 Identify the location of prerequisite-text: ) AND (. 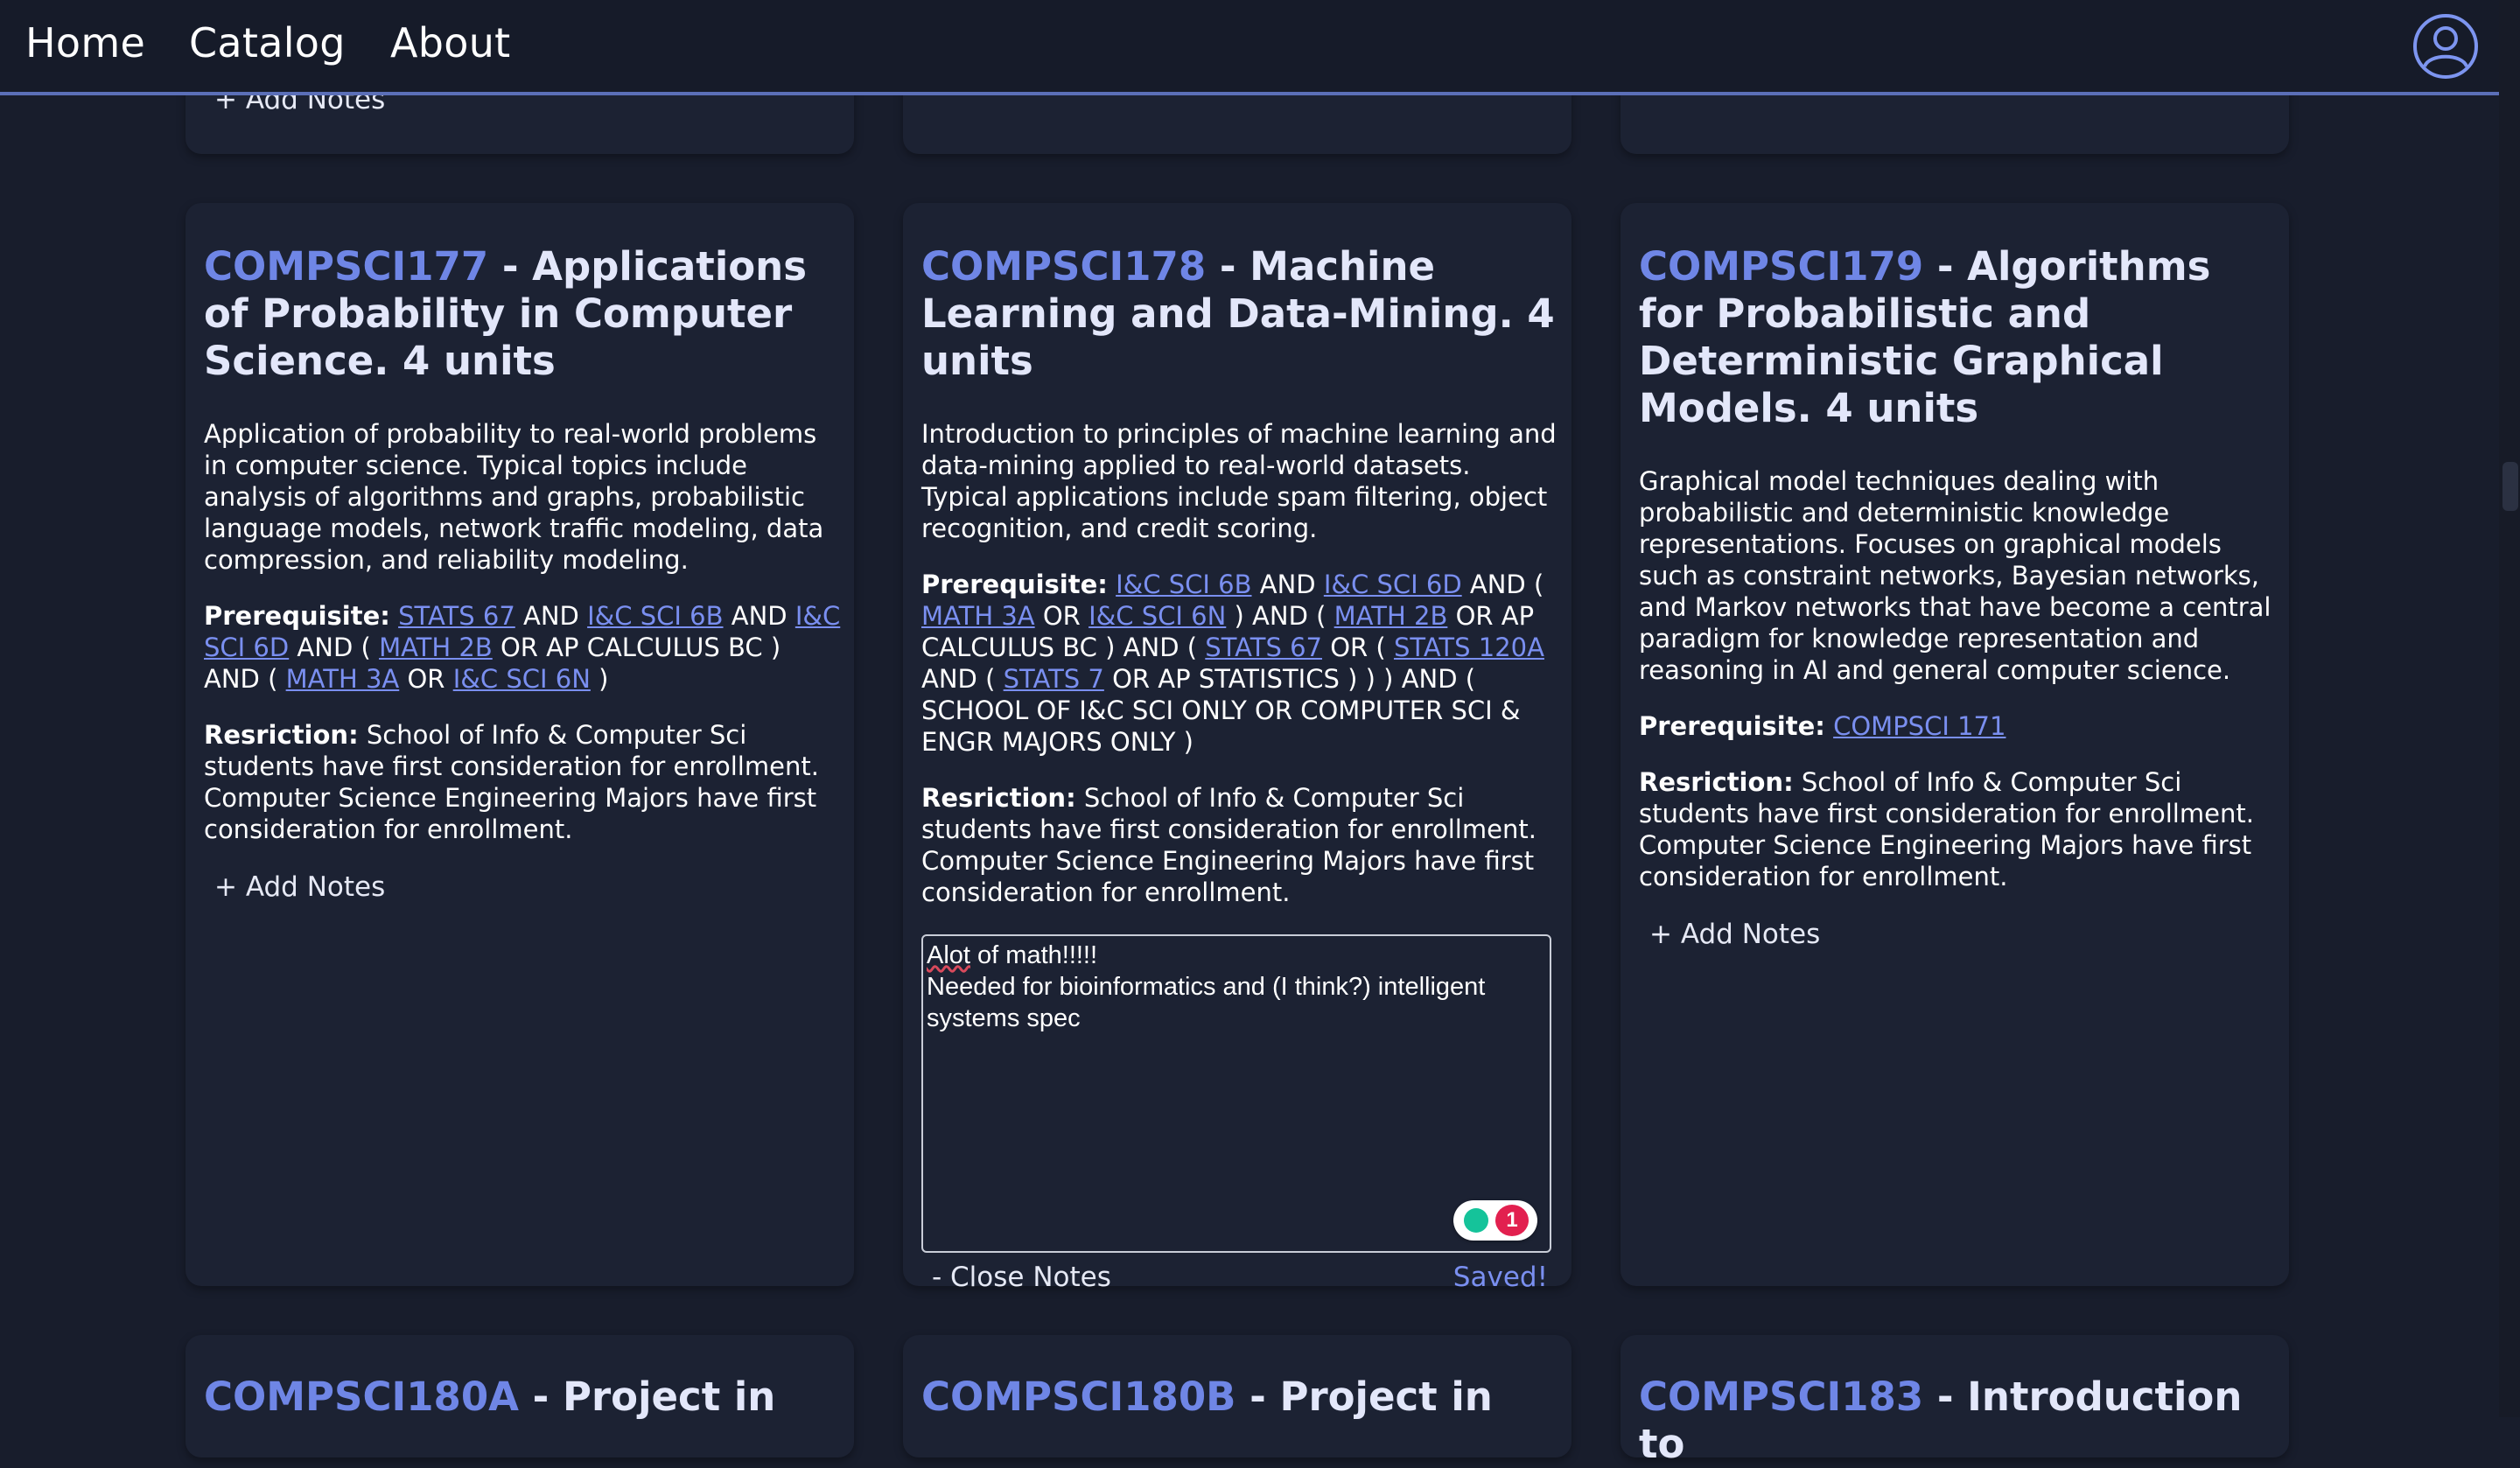
(1280, 616).